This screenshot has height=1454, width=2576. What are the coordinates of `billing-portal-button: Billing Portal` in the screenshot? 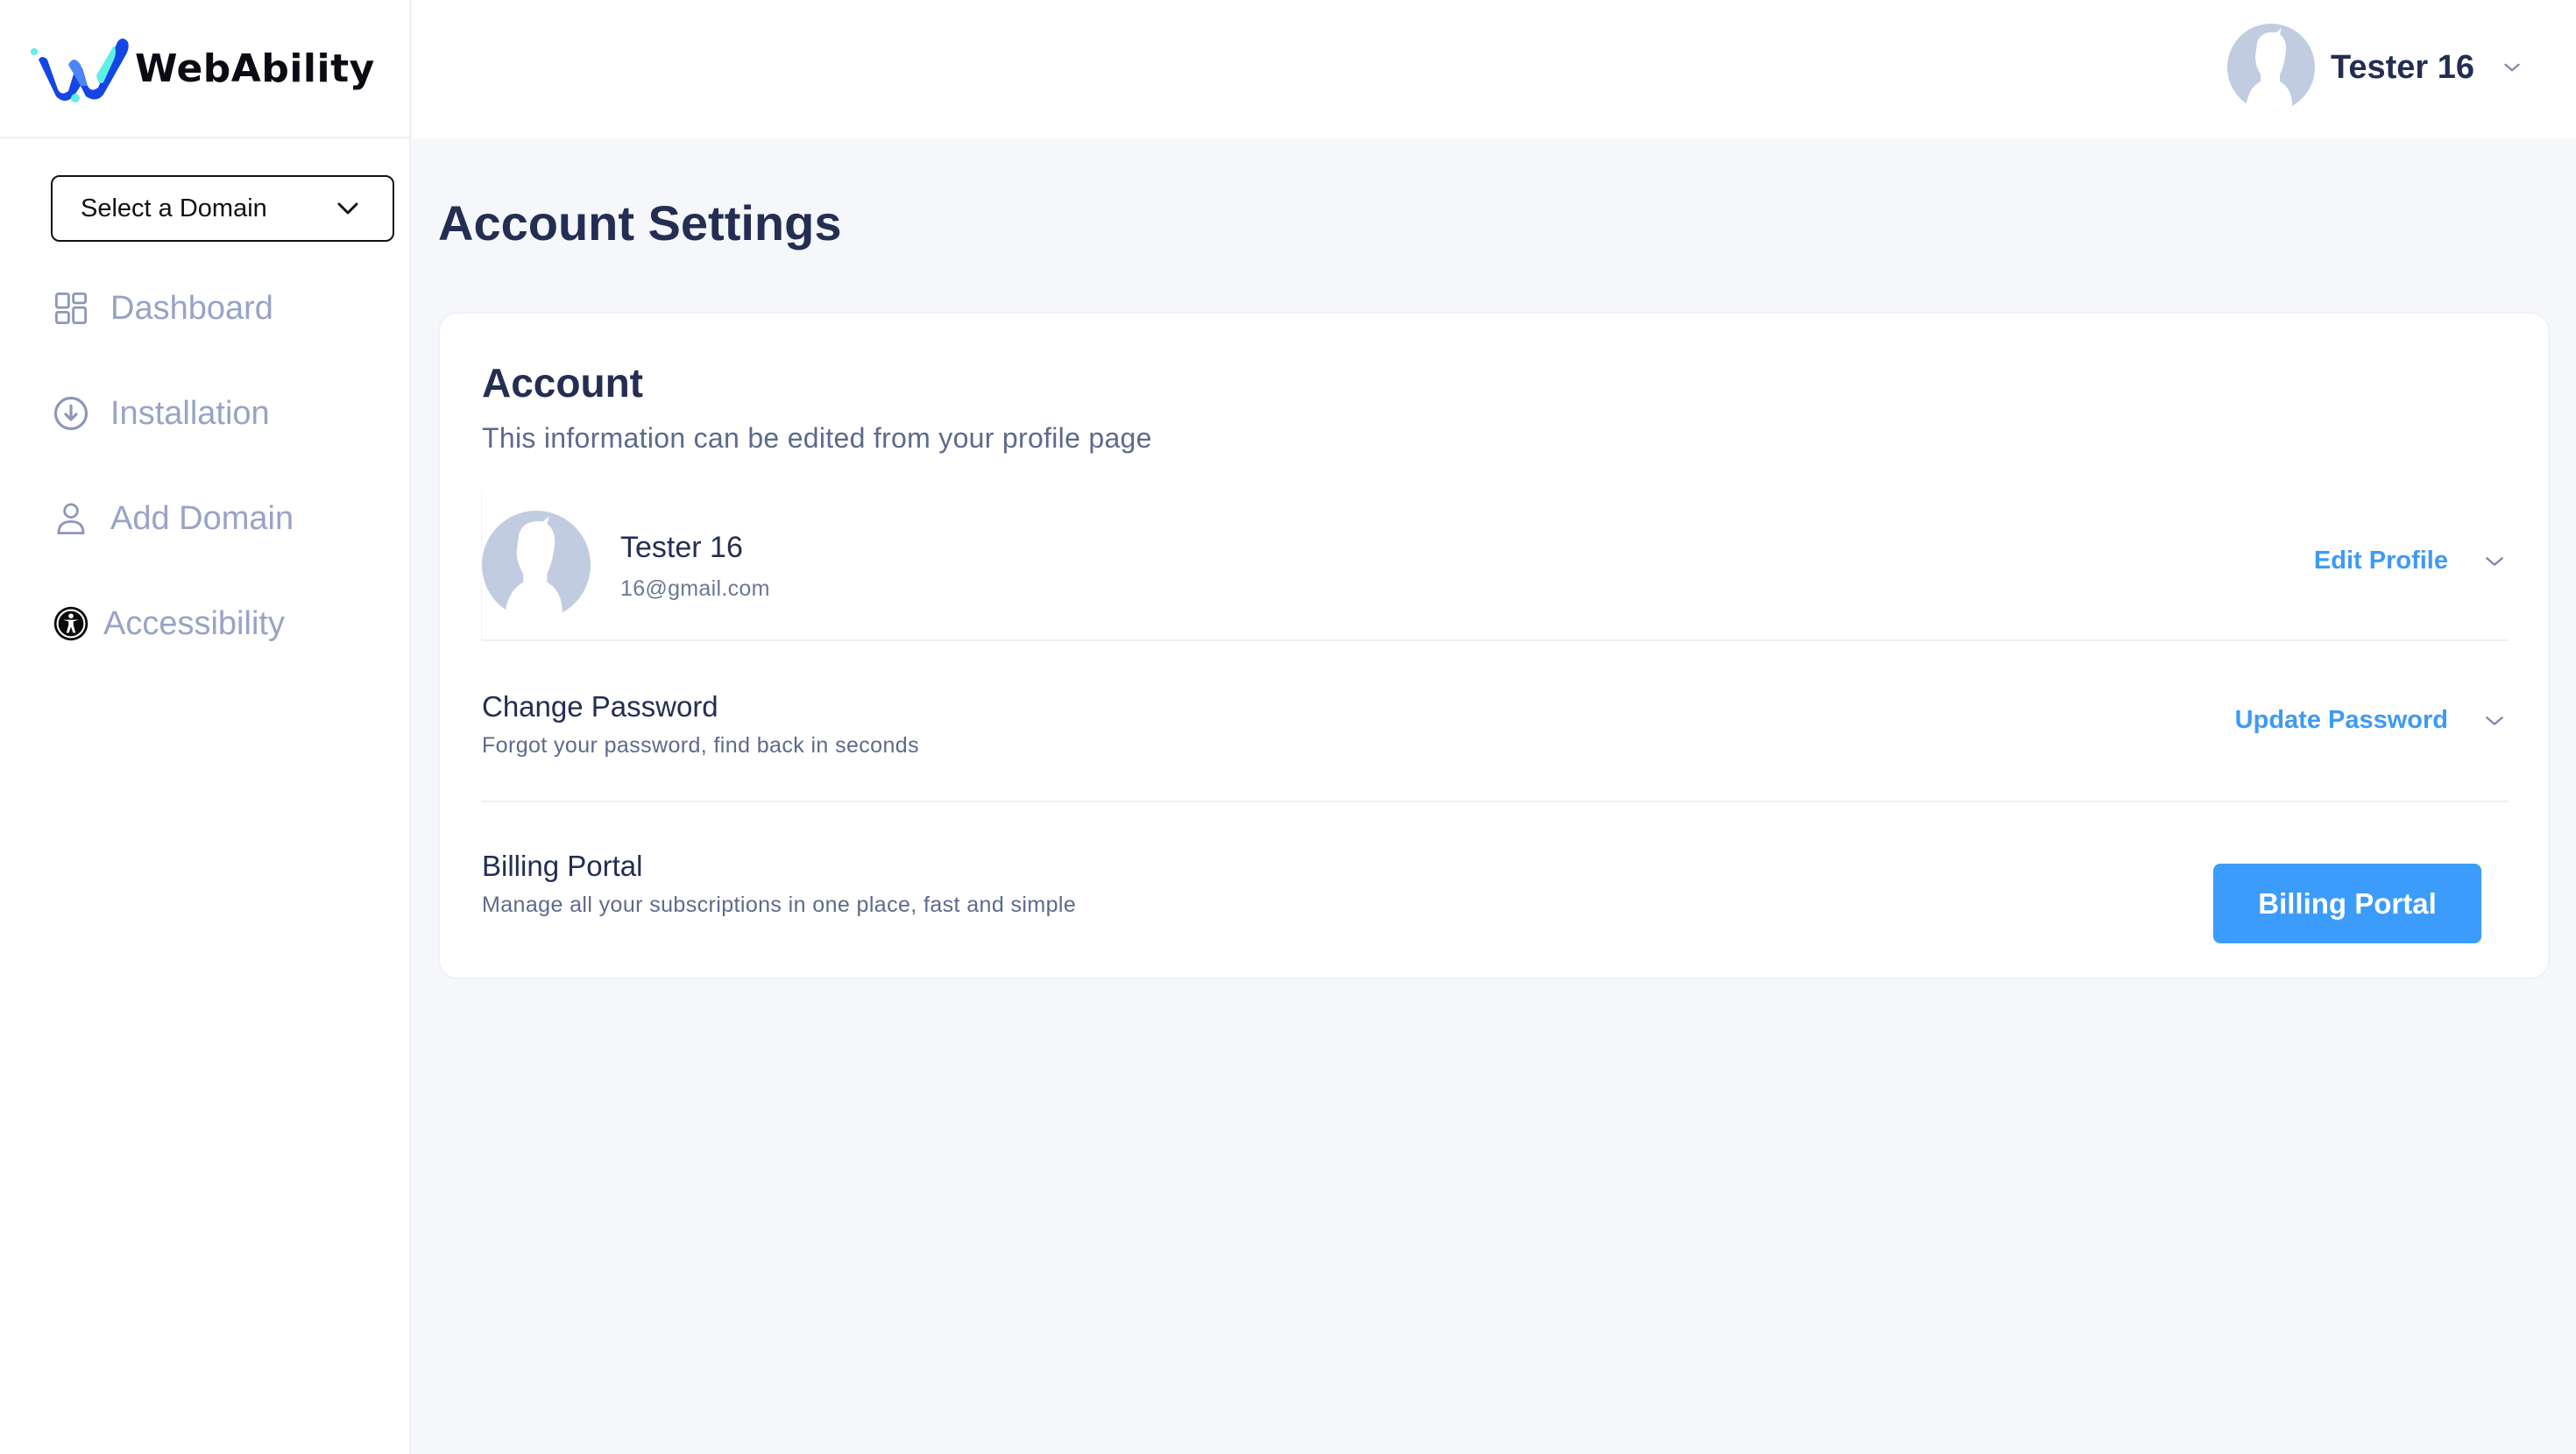 It's located at (2347, 903).